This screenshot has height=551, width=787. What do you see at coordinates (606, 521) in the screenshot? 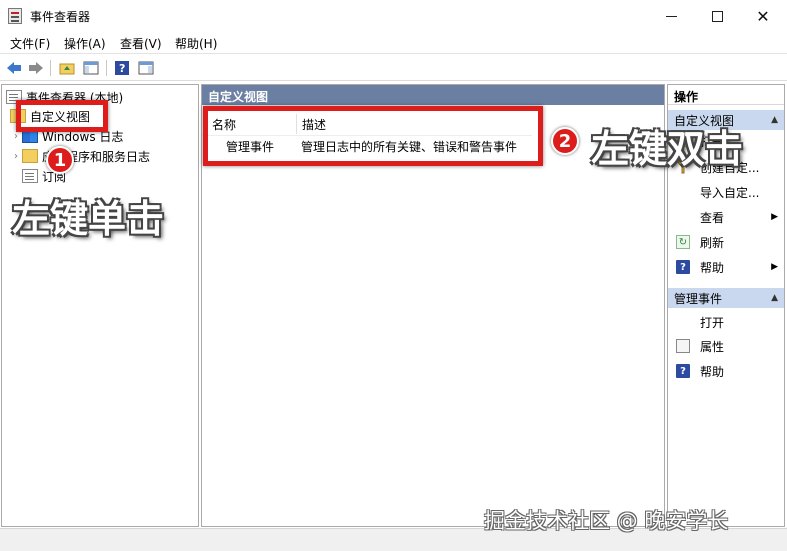
I see `watermark: 掘金技术社区 @ 晚安学长` at bounding box center [606, 521].